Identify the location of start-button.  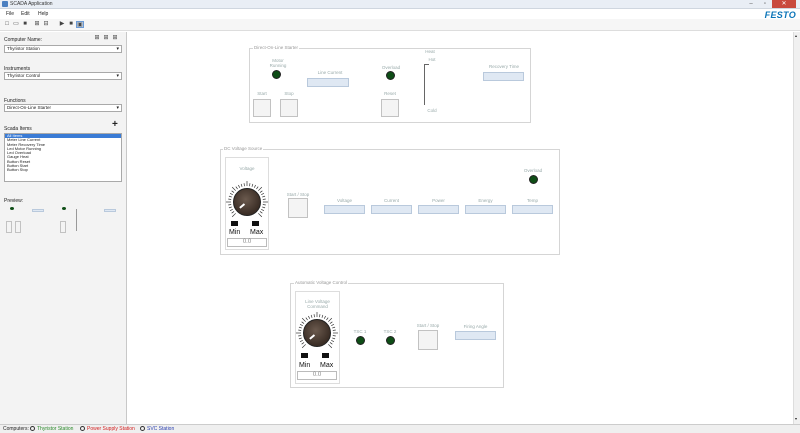
(262, 108).